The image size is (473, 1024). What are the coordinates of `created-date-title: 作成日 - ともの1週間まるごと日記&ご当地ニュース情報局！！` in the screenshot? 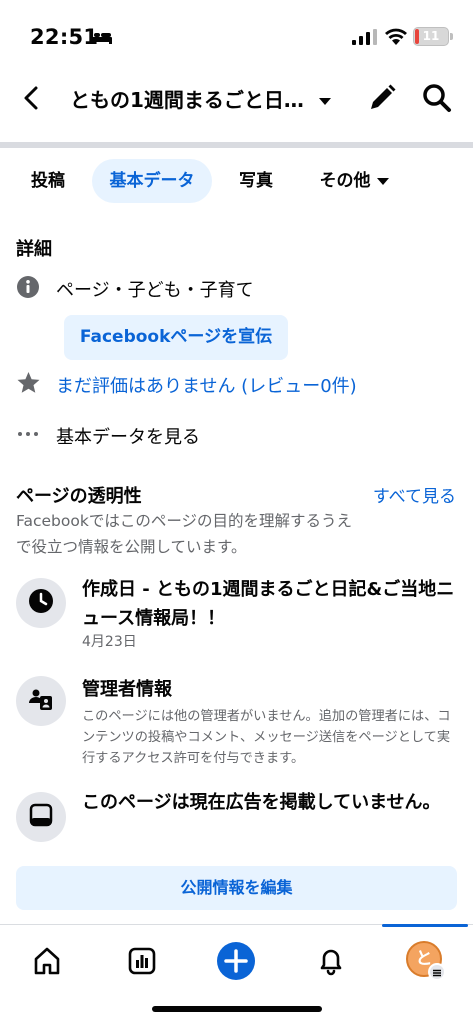 It's located at (268, 604).